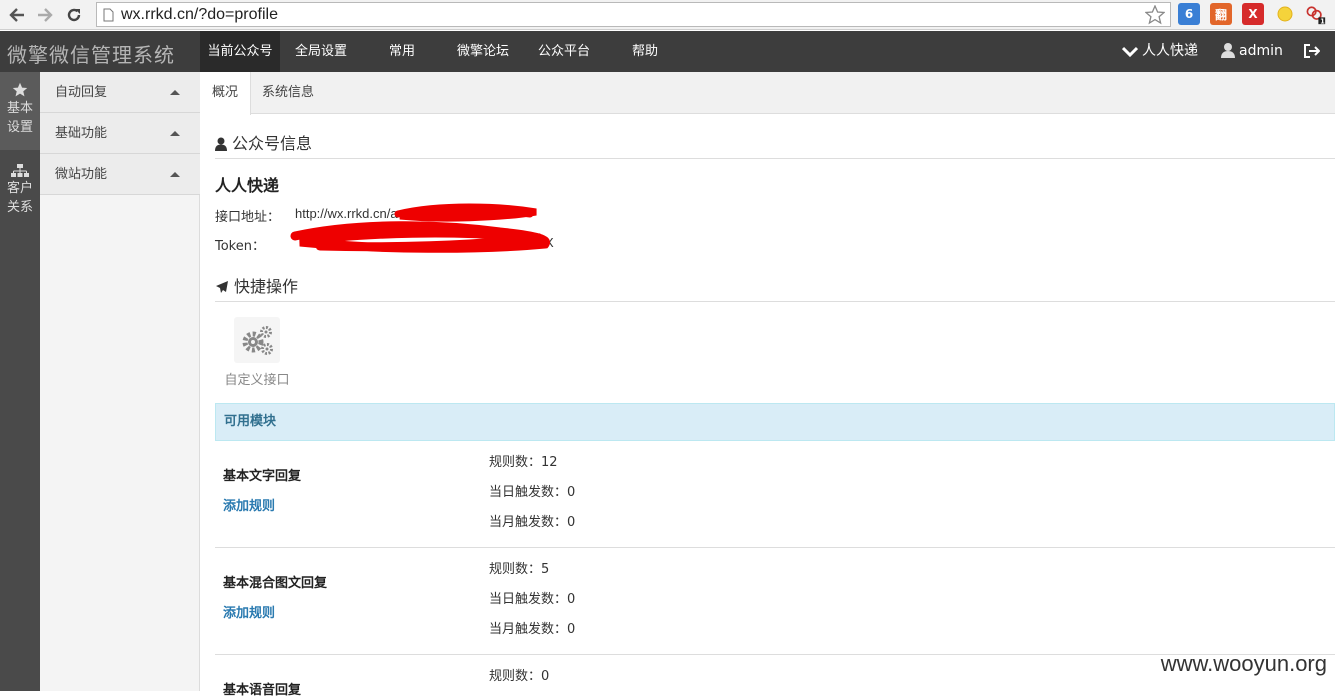 Image resolution: width=1335 pixels, height=698 pixels. I want to click on submenu-microsite: 微站功能, so click(120, 174).